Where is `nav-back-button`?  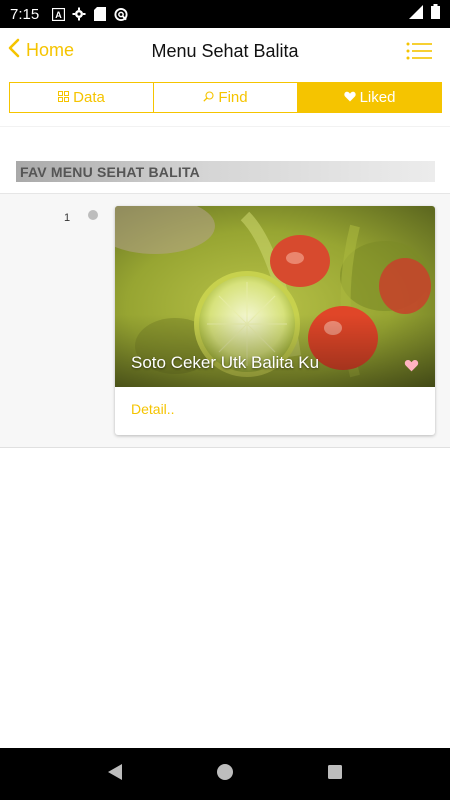 nav-back-button is located at coordinates (115, 774).